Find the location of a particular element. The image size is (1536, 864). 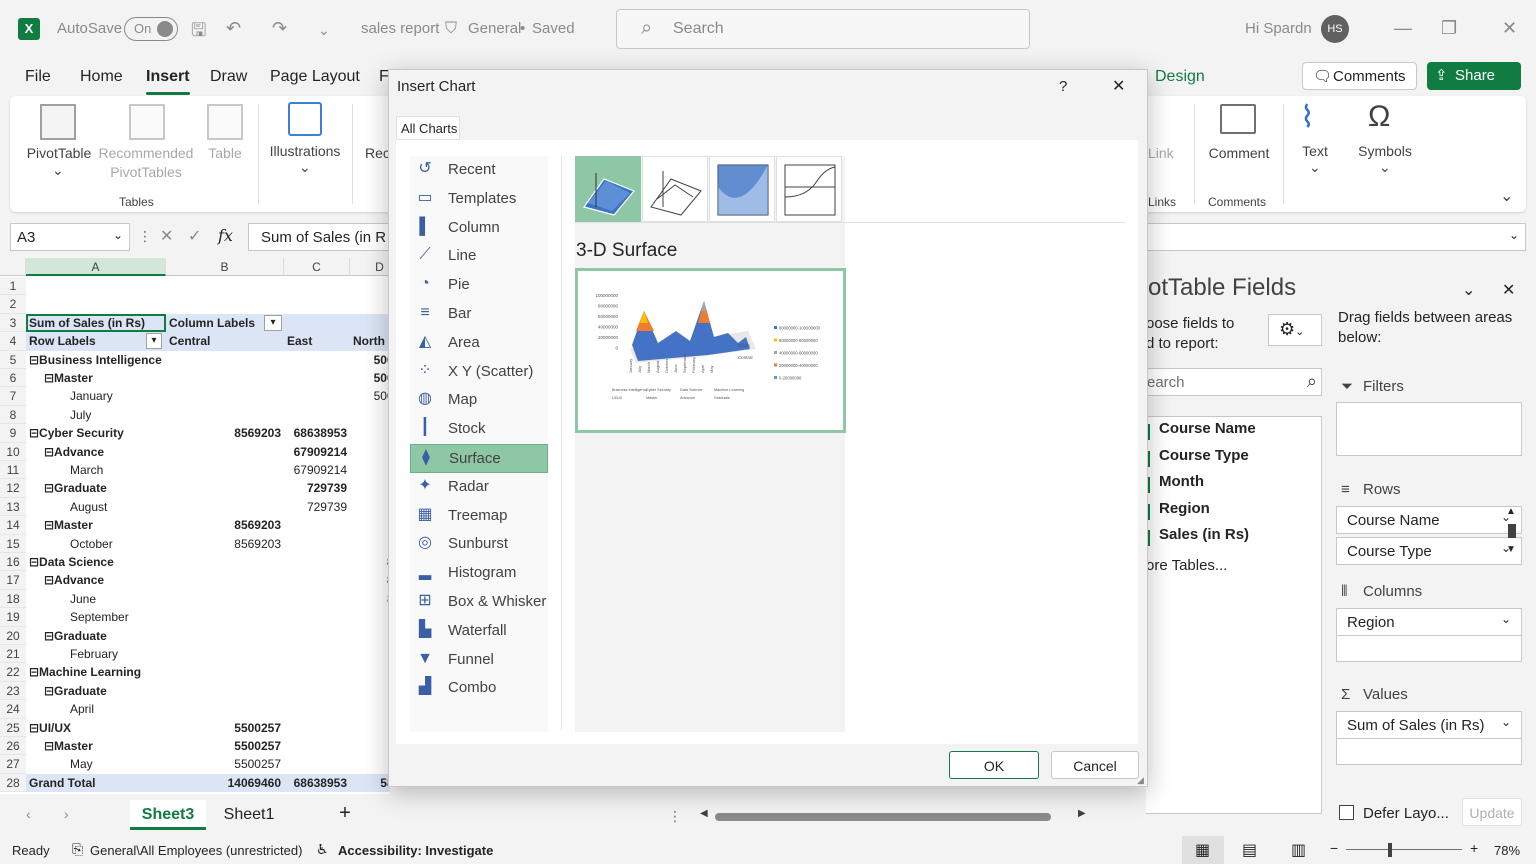

scroll-thumb is located at coordinates (1512, 531).